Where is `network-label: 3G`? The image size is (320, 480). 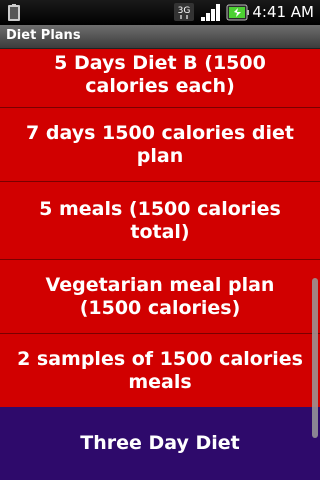 network-label: 3G is located at coordinates (184, 11).